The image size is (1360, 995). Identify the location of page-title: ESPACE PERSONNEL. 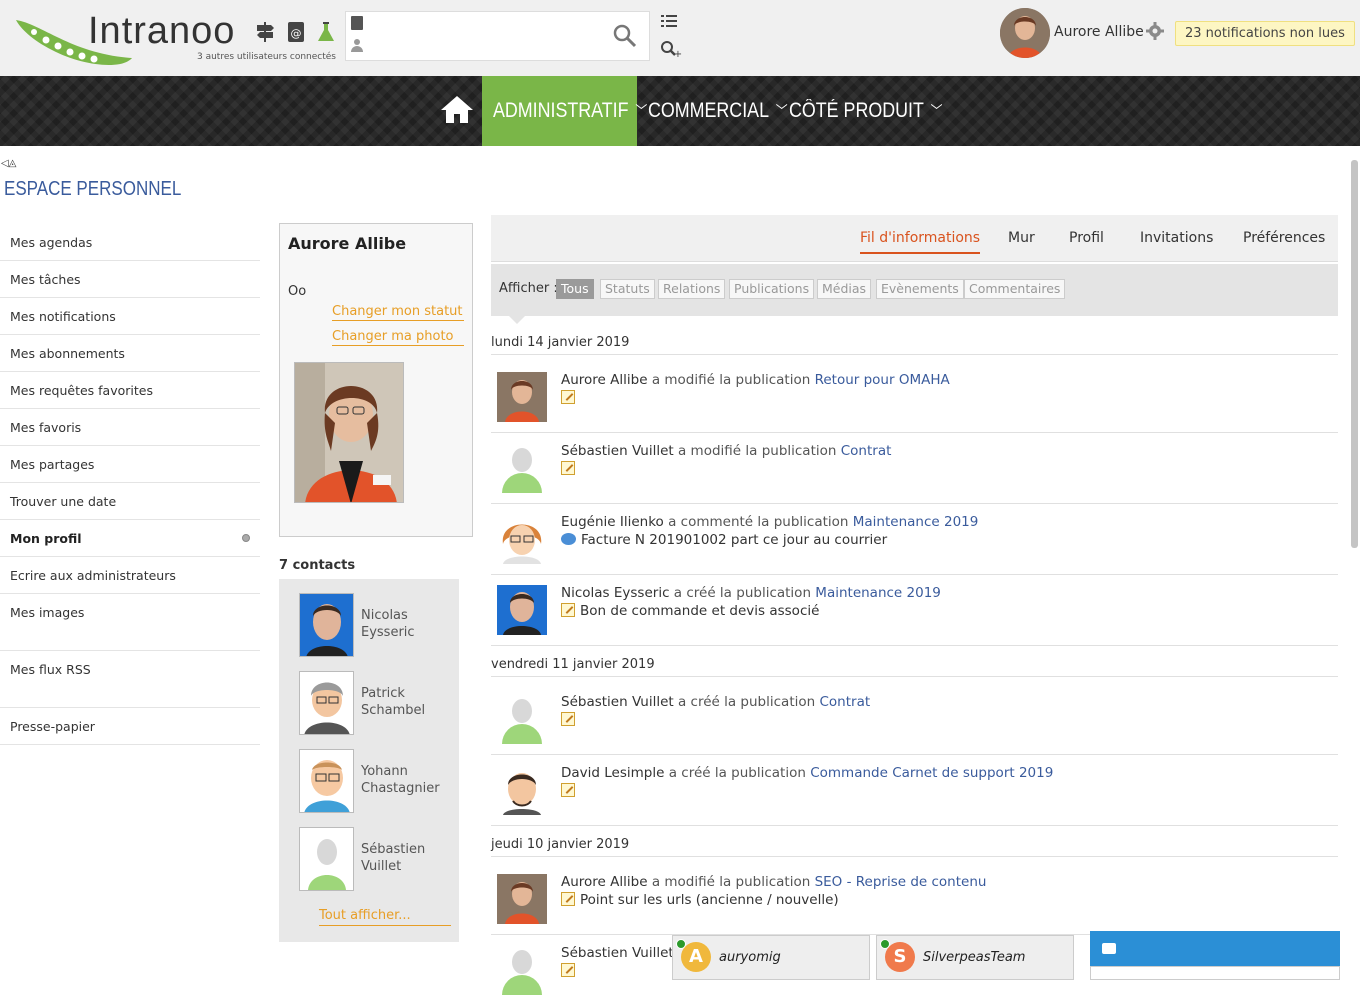
(93, 189).